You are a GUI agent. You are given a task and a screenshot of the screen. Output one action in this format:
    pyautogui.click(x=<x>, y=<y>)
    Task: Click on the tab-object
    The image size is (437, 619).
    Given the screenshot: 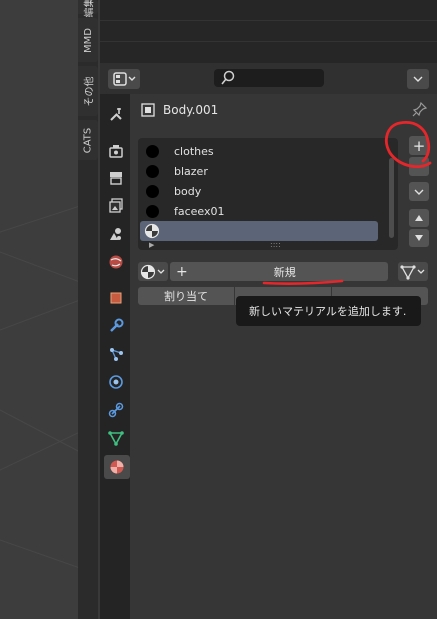 What is the action you would take?
    pyautogui.click(x=116, y=298)
    